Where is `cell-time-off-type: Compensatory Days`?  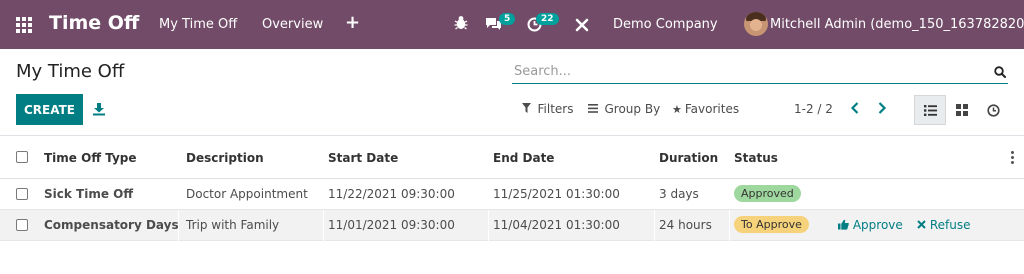 cell-time-off-type: Compensatory Days is located at coordinates (111, 225).